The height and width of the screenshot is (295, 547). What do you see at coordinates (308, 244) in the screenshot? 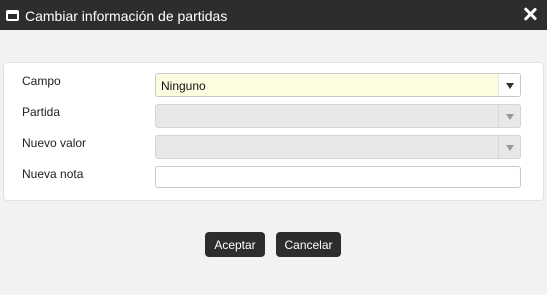
I see `cancel-button: Cancelar` at bounding box center [308, 244].